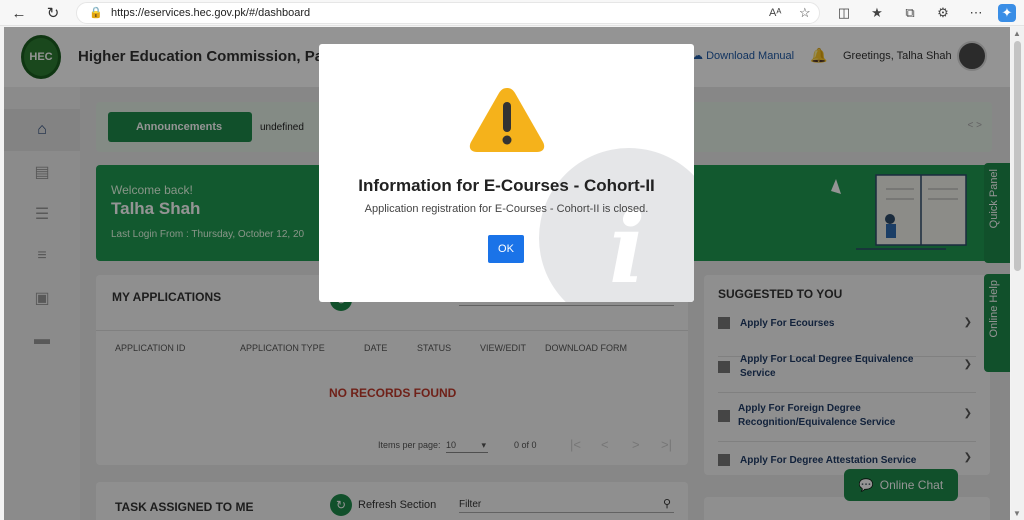  I want to click on scroll-up-icon: ▲, so click(1017, 33).